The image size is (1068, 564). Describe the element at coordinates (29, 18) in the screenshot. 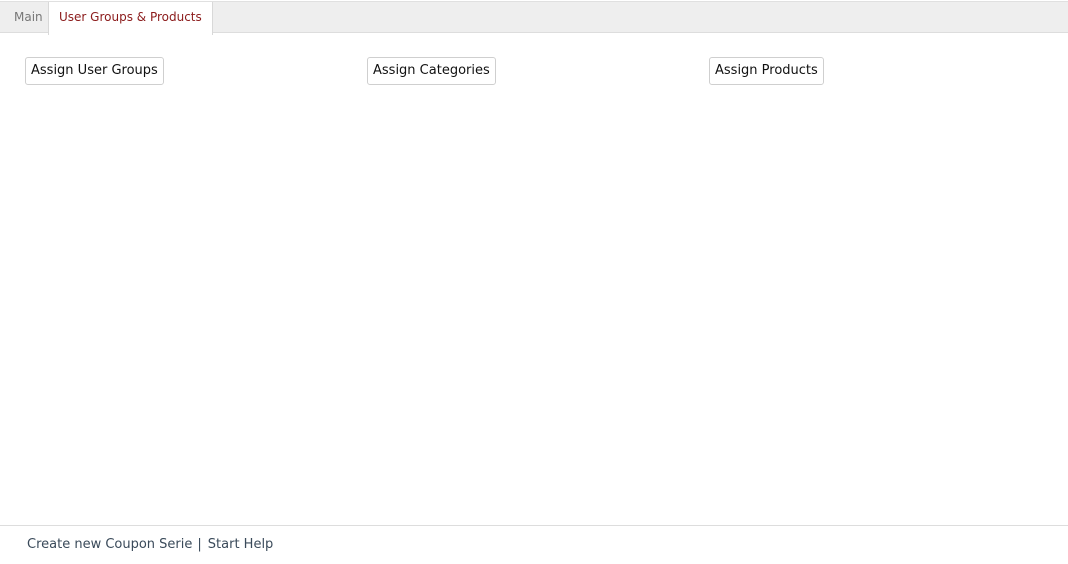

I see `tab-main: Main` at that location.